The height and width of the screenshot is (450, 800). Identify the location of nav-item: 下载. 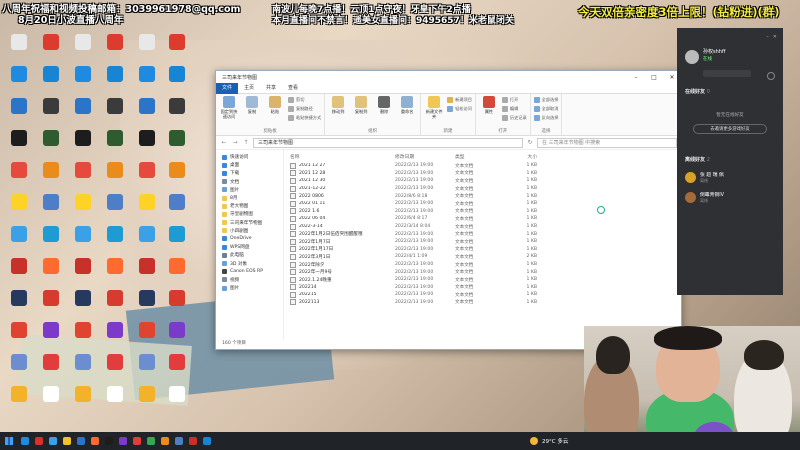
(249, 173).